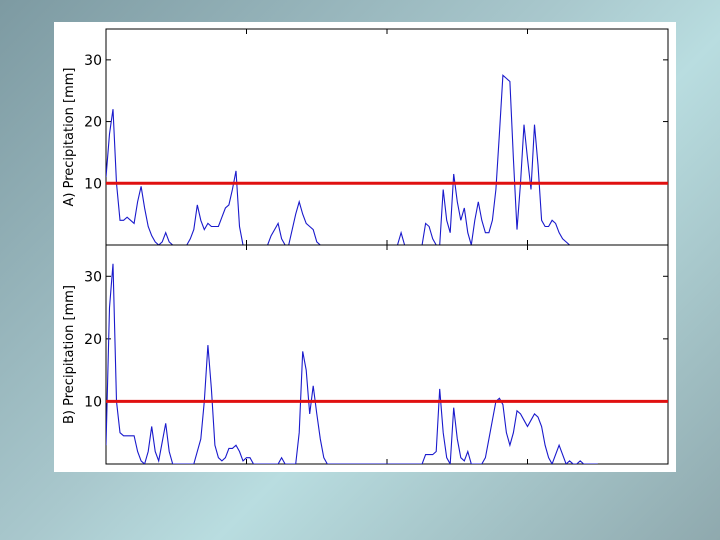 The height and width of the screenshot is (540, 720). What do you see at coordinates (93, 277) in the screenshot?
I see `panel-b-ytick-label: 30` at bounding box center [93, 277].